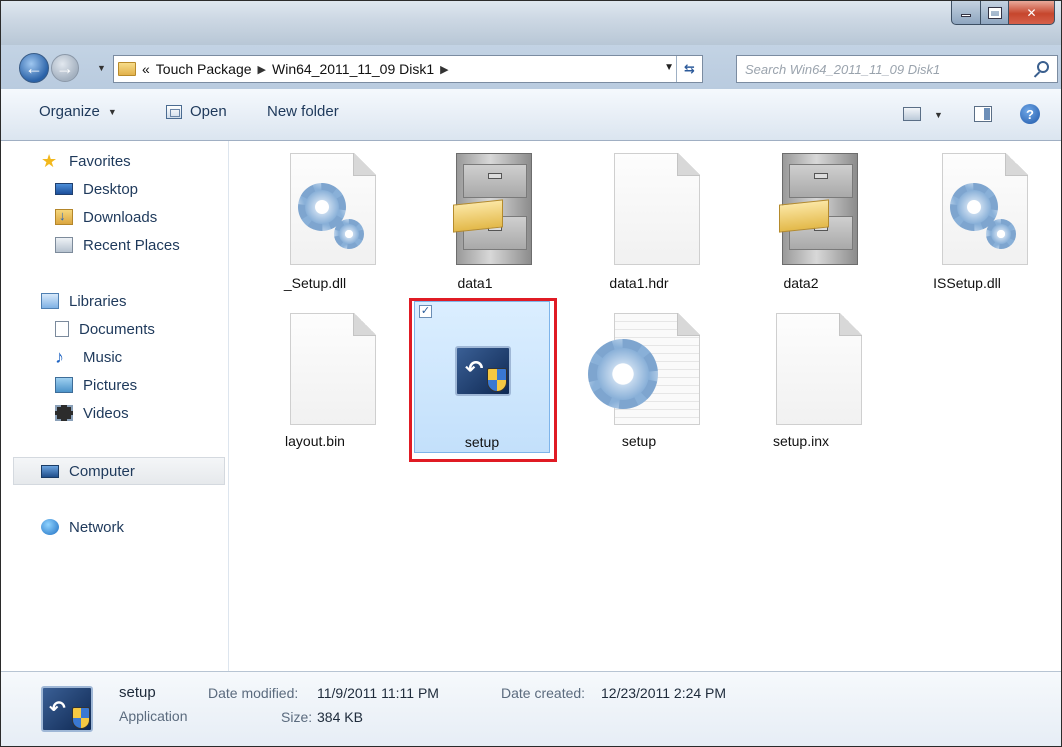 This screenshot has width=1062, height=747. I want to click on chevron-down-icon: ▼, so click(112, 111).